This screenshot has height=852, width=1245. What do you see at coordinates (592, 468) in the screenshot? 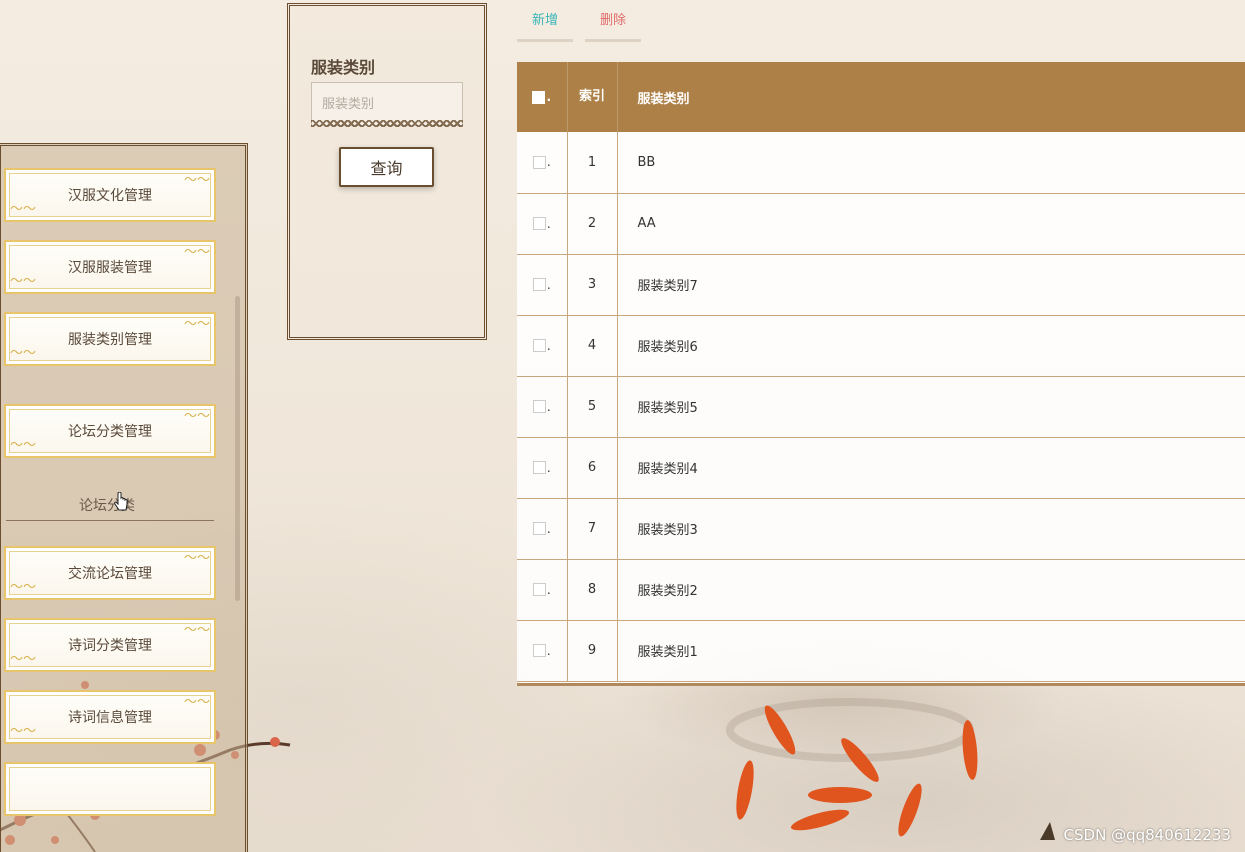
I see `row-index: 6` at bounding box center [592, 468].